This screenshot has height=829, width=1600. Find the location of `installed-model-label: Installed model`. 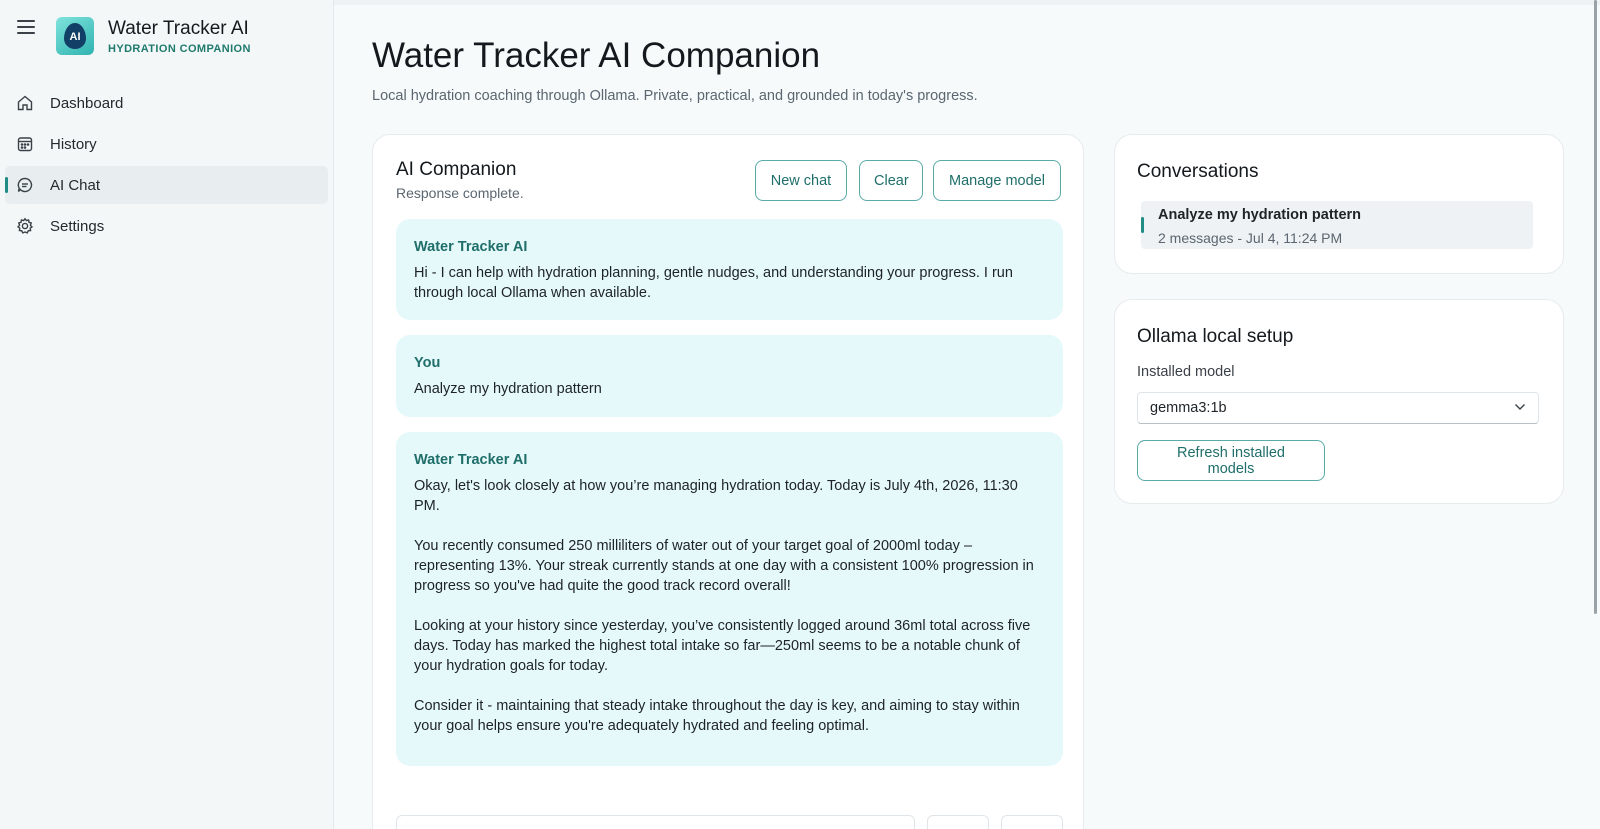

installed-model-label: Installed model is located at coordinates (1186, 372).